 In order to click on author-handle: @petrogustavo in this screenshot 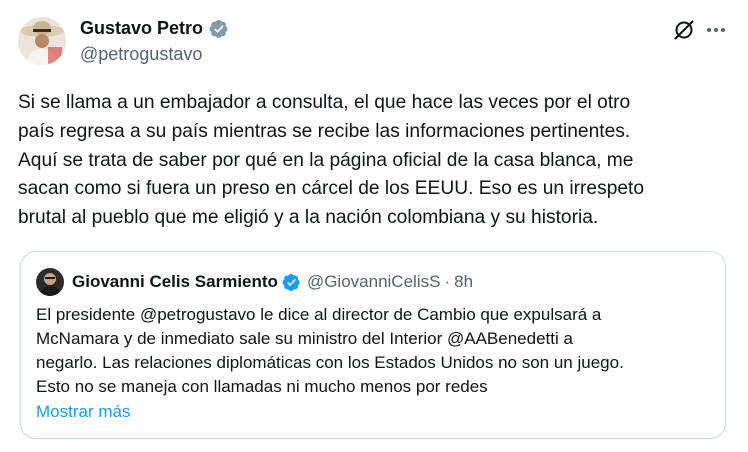, I will do `click(141, 54)`.